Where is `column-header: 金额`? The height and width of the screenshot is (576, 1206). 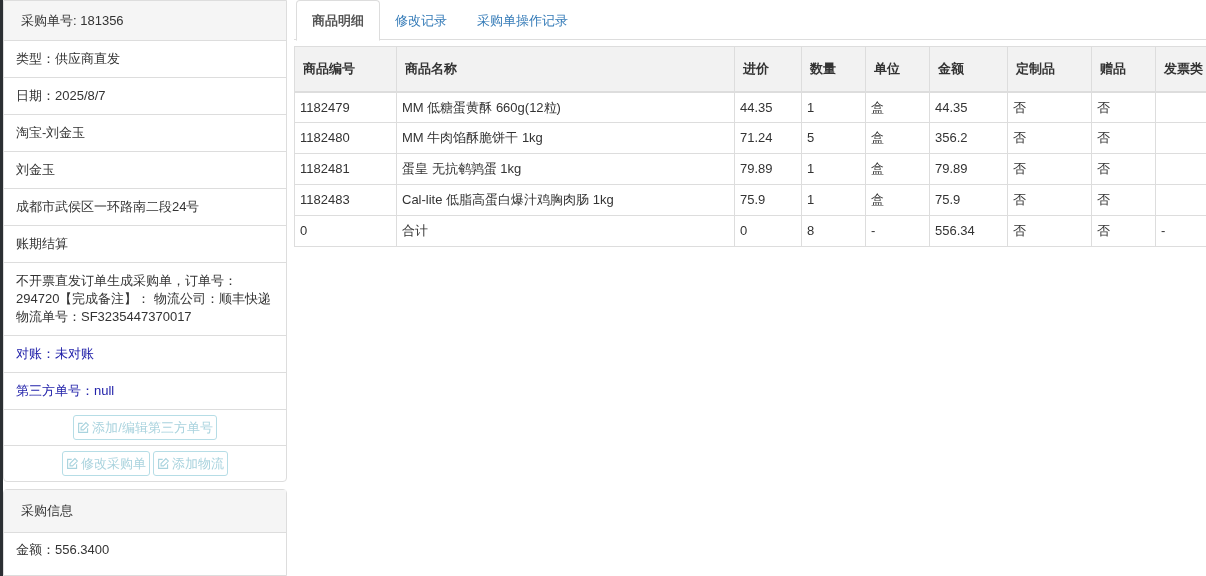 column-header: 金额 is located at coordinates (968, 69).